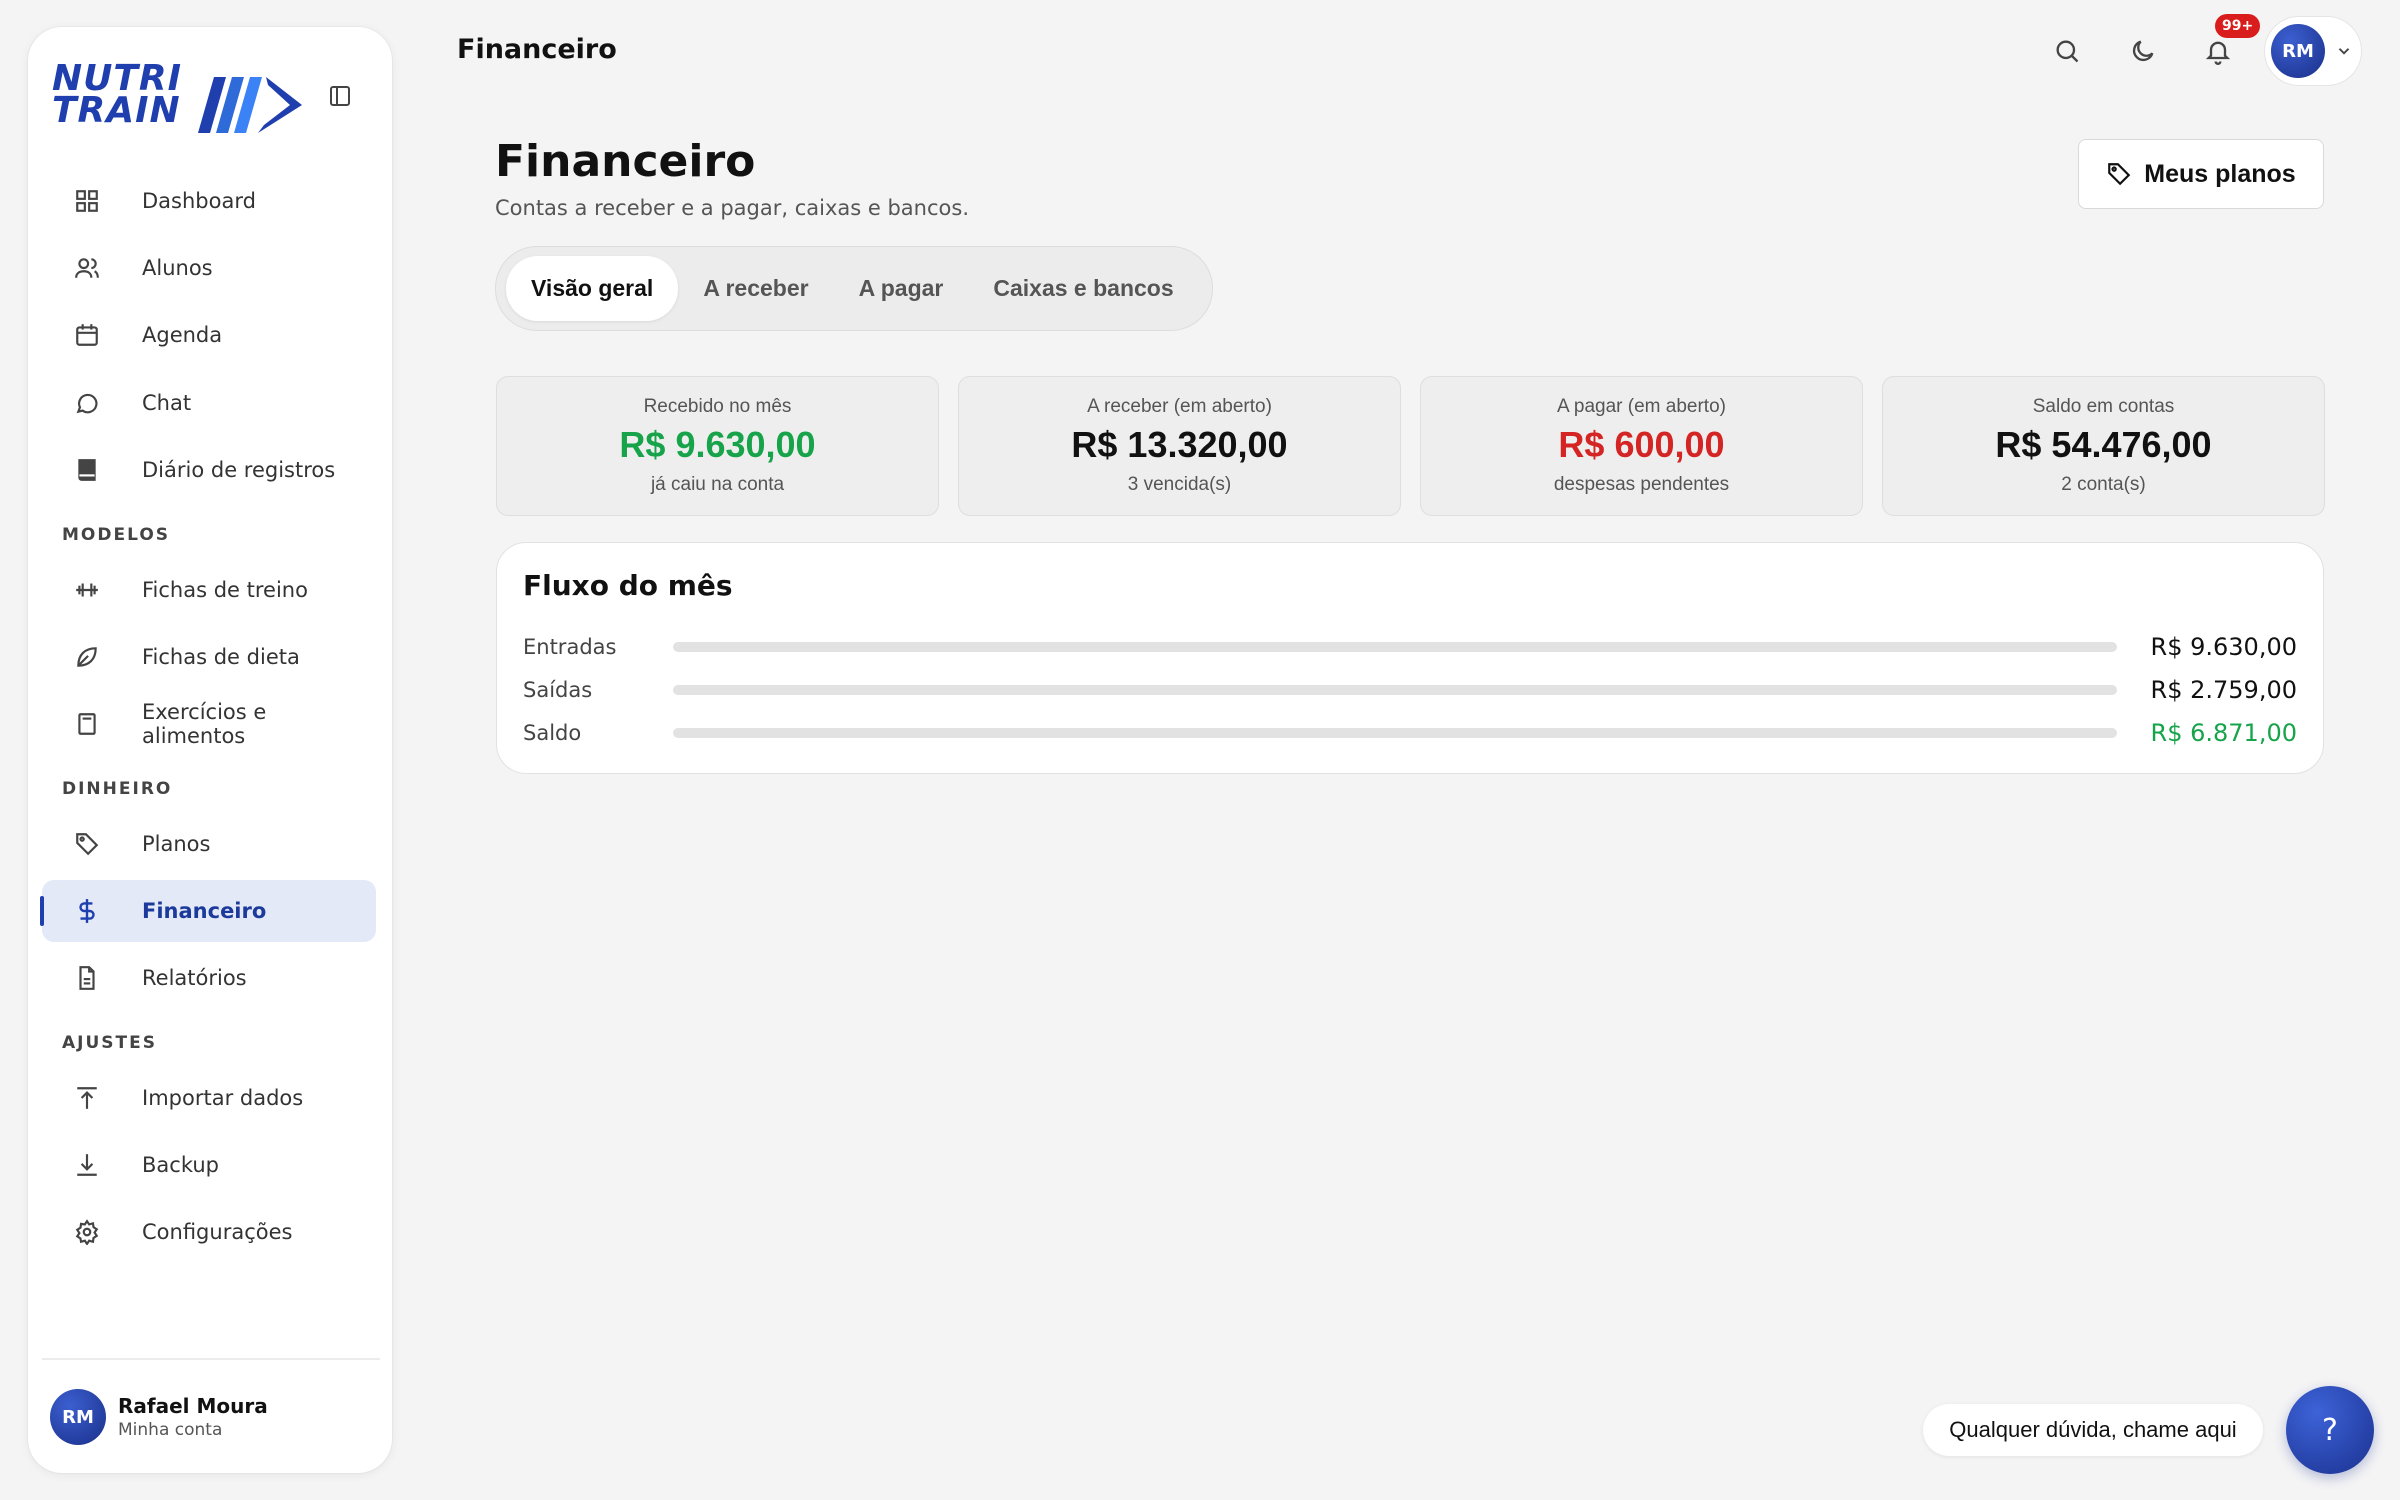 This screenshot has width=2400, height=1500. I want to click on sidebar-item-label: Importar dados, so click(223, 1098).